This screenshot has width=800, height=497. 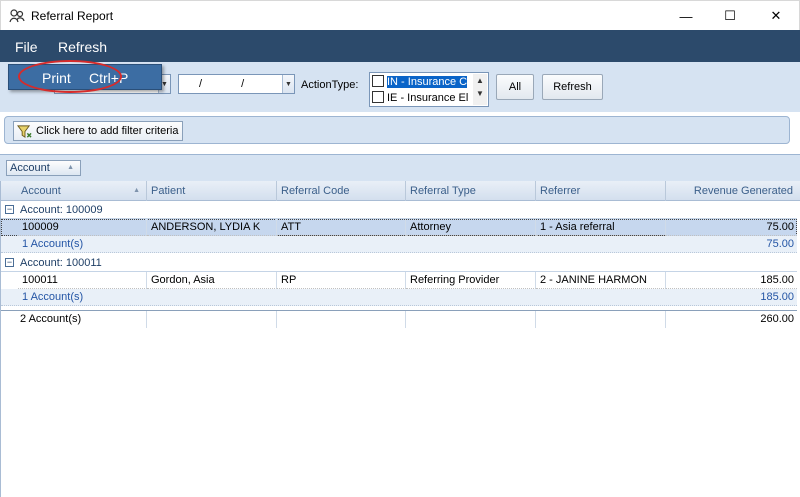 What do you see at coordinates (471, 280) in the screenshot?
I see `cell-referral-type: Referring Provider` at bounding box center [471, 280].